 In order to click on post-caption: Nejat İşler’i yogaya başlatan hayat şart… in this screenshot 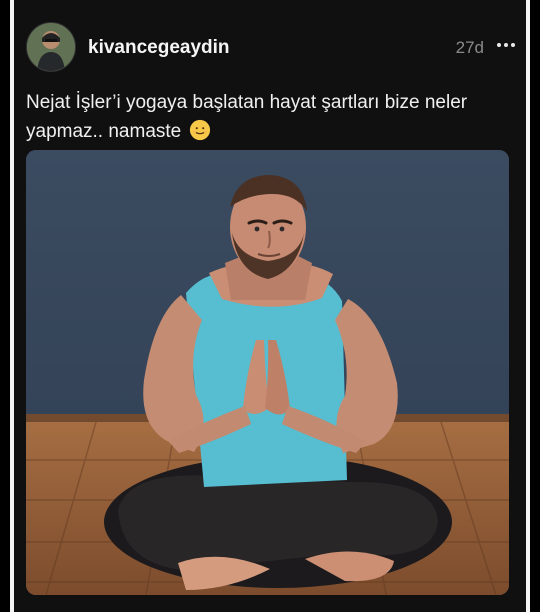, I will do `click(266, 117)`.